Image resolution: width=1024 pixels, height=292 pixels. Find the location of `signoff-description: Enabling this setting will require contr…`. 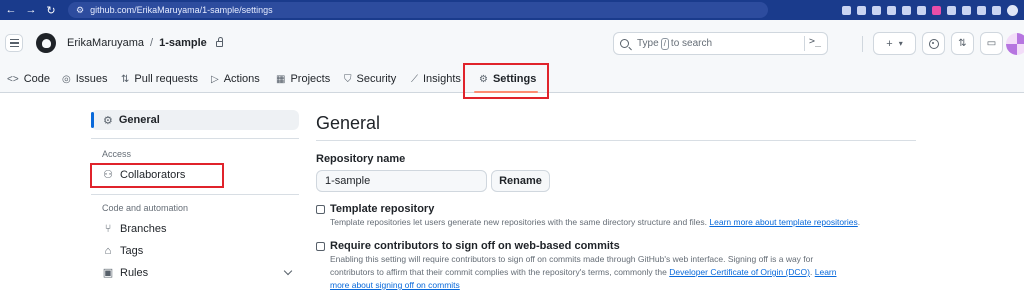

signoff-description: Enabling this setting will require contr… is located at coordinates (583, 272).